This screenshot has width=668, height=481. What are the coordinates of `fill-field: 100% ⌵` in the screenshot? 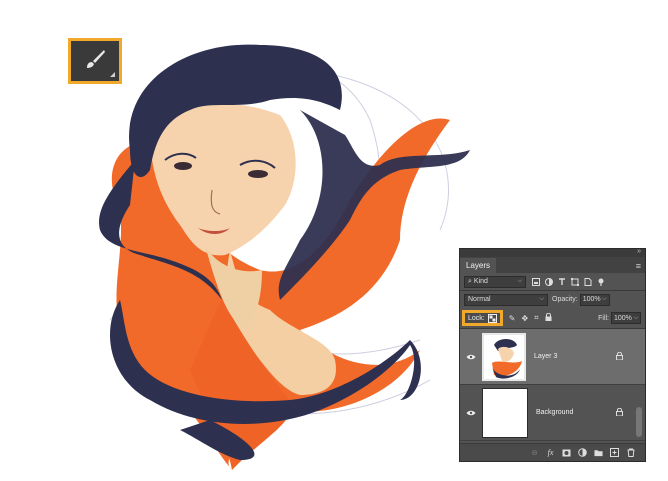 It's located at (626, 318).